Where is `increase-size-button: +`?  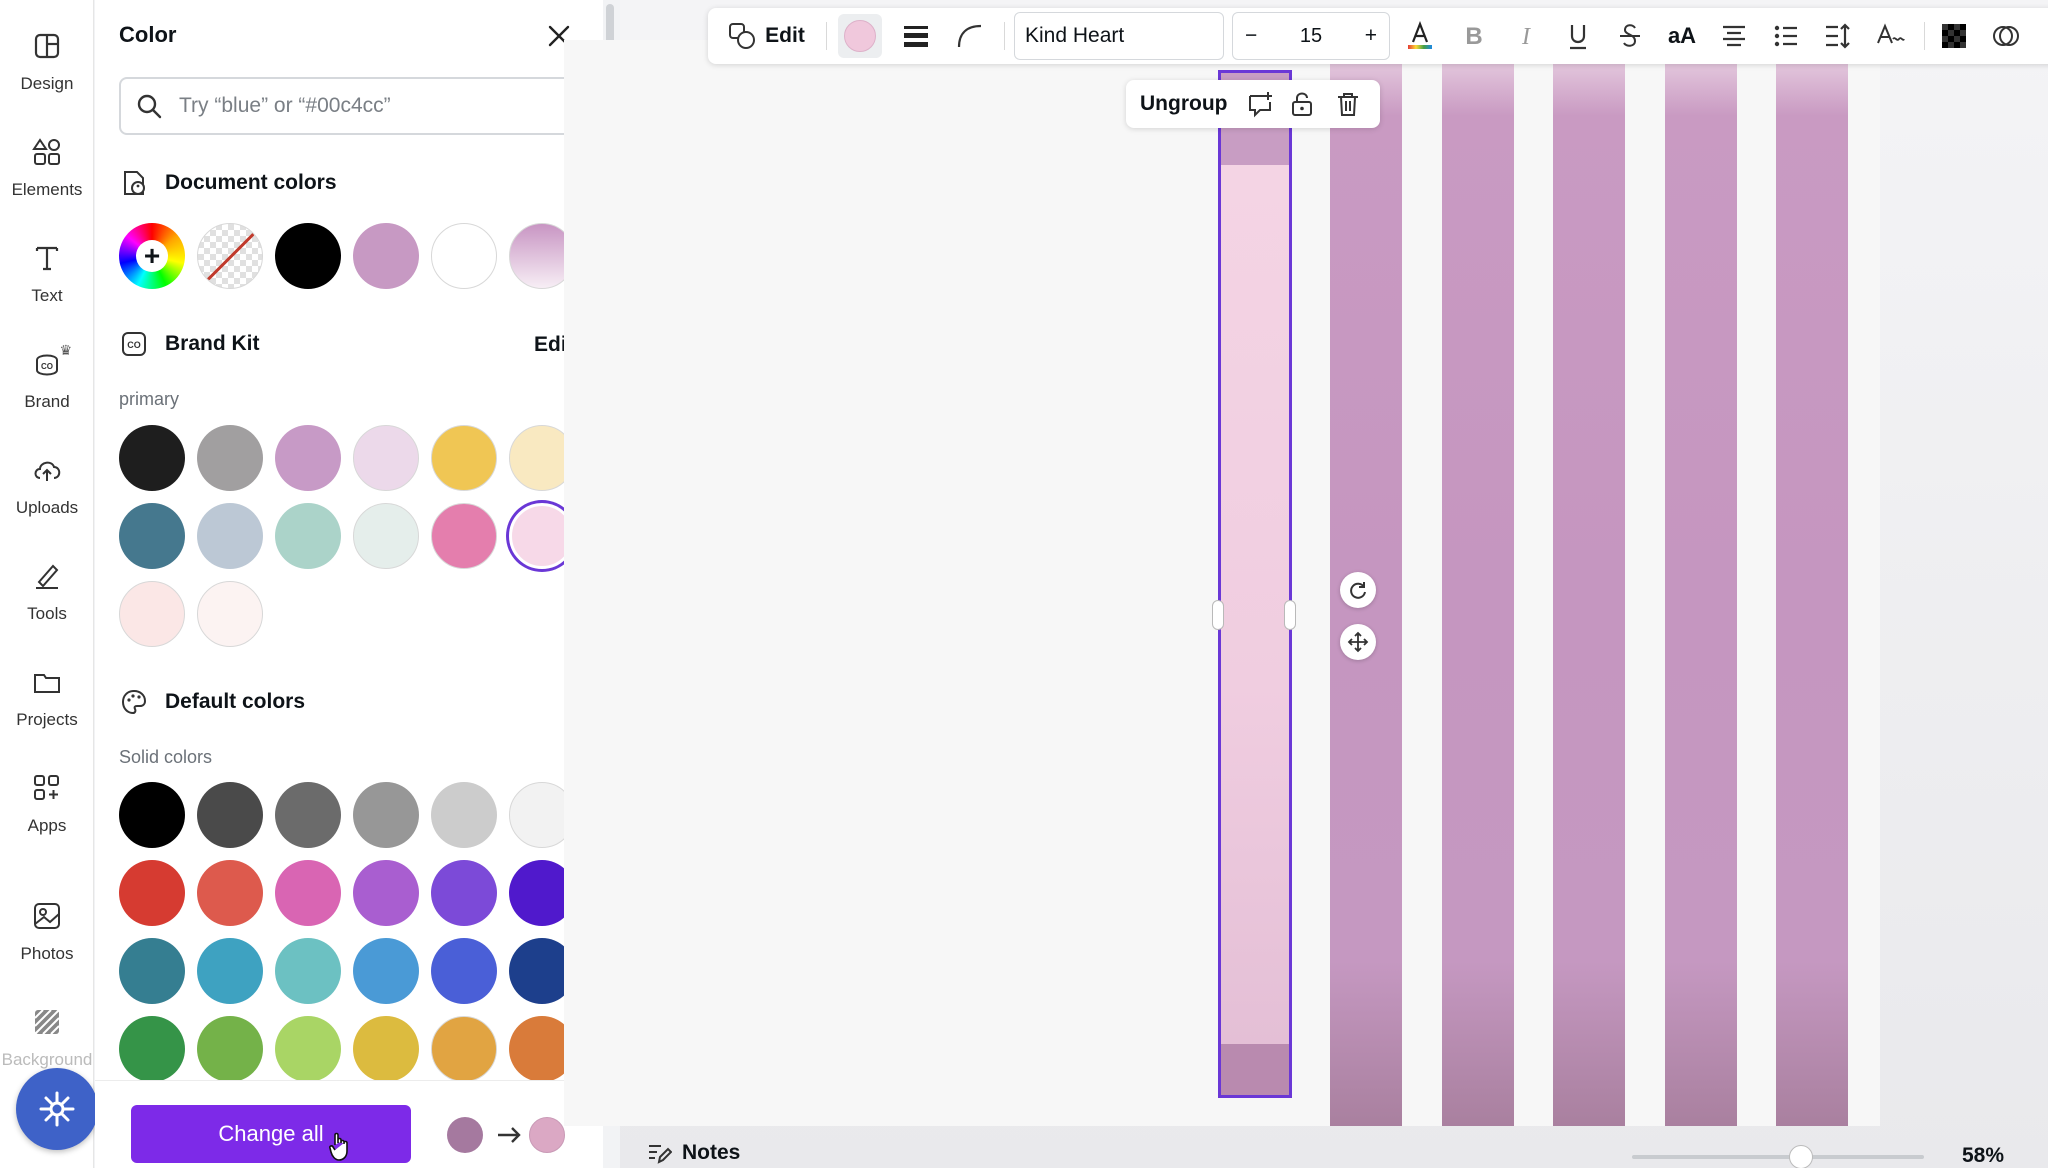 increase-size-button: + is located at coordinates (1371, 36).